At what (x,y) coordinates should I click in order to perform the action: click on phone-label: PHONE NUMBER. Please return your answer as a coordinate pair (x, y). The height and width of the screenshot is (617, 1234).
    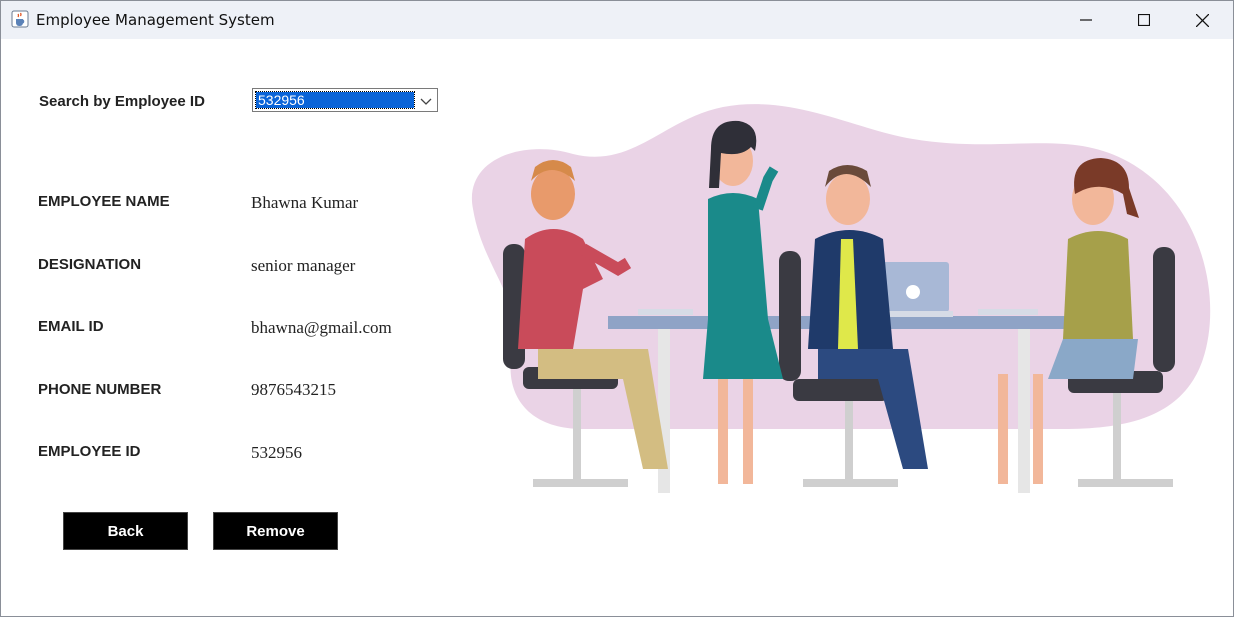
    Looking at the image, I should click on (100, 389).